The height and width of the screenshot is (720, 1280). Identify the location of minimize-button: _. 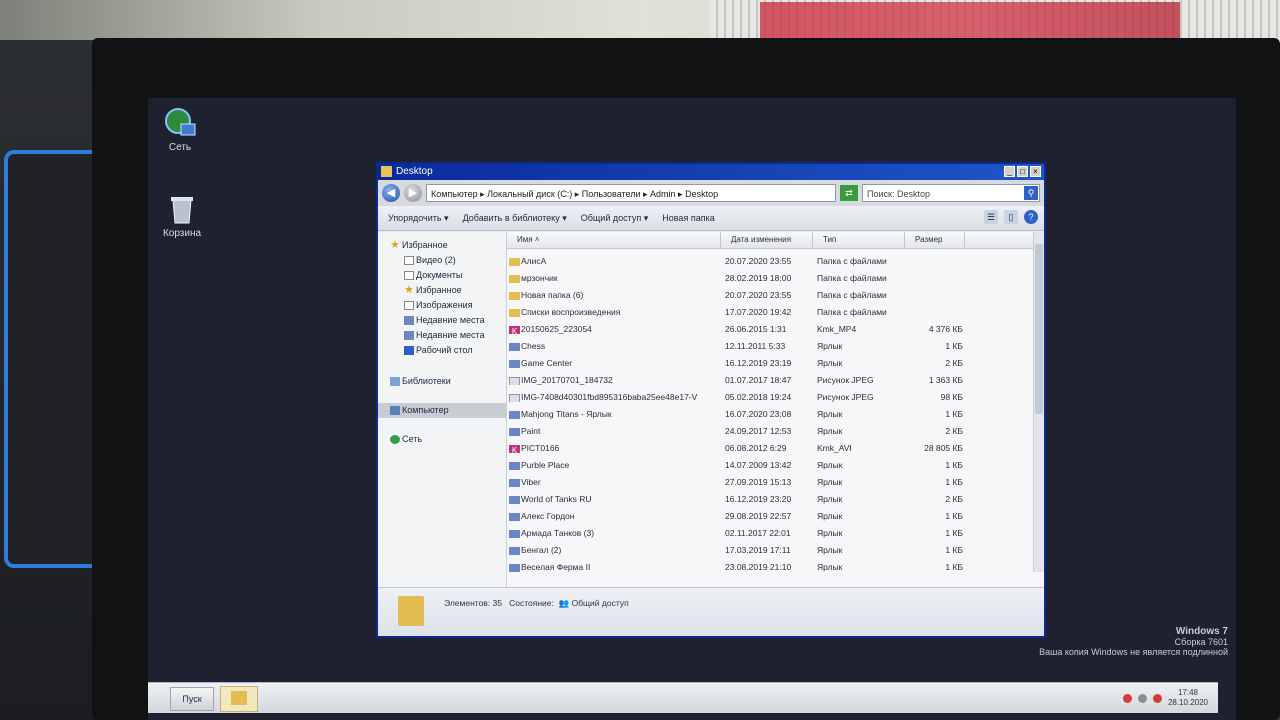
(1009, 171).